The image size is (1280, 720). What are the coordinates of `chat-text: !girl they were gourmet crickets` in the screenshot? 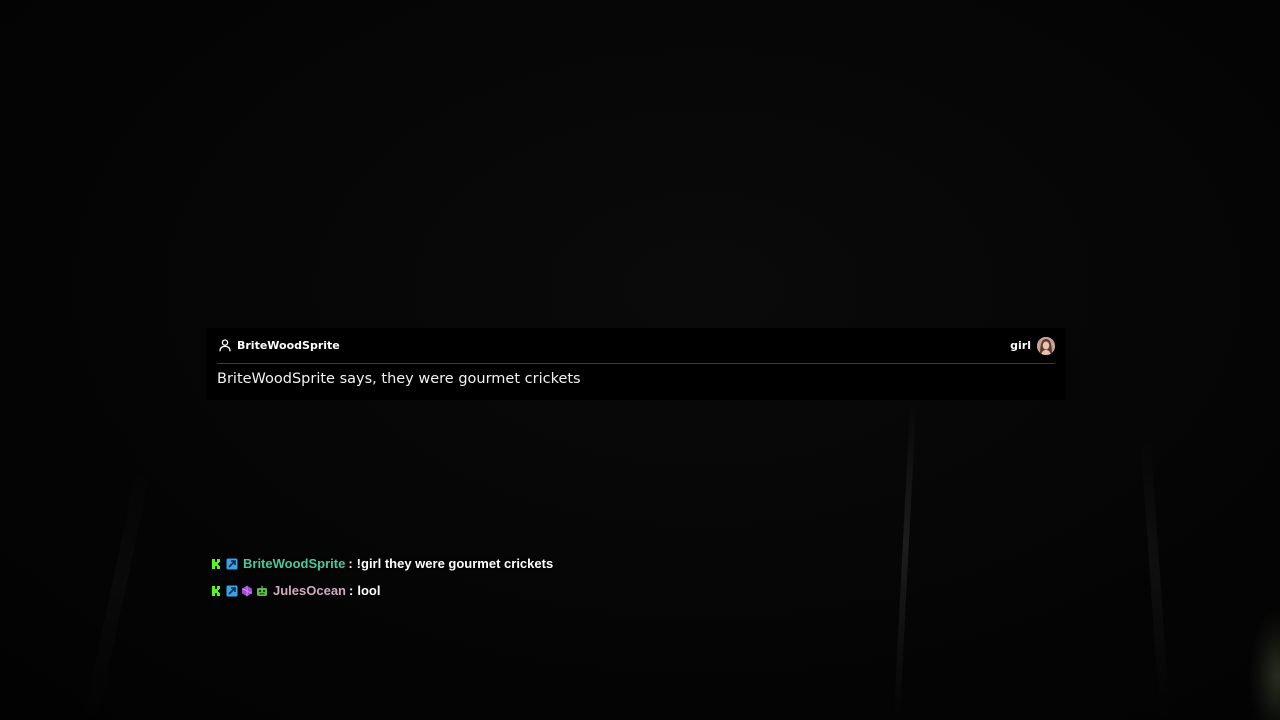 It's located at (455, 563).